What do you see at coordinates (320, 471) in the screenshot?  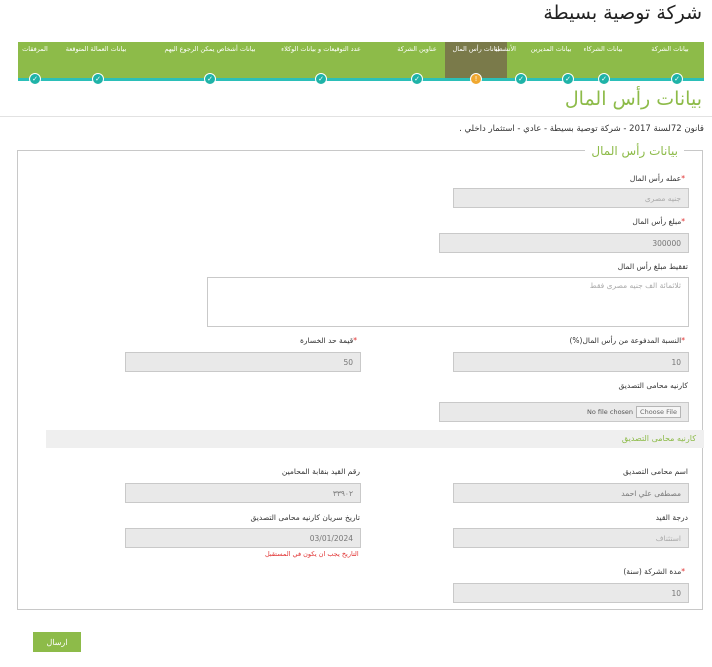 I see `syndicate-number-label: رقم القيد بنقابة المحامين` at bounding box center [320, 471].